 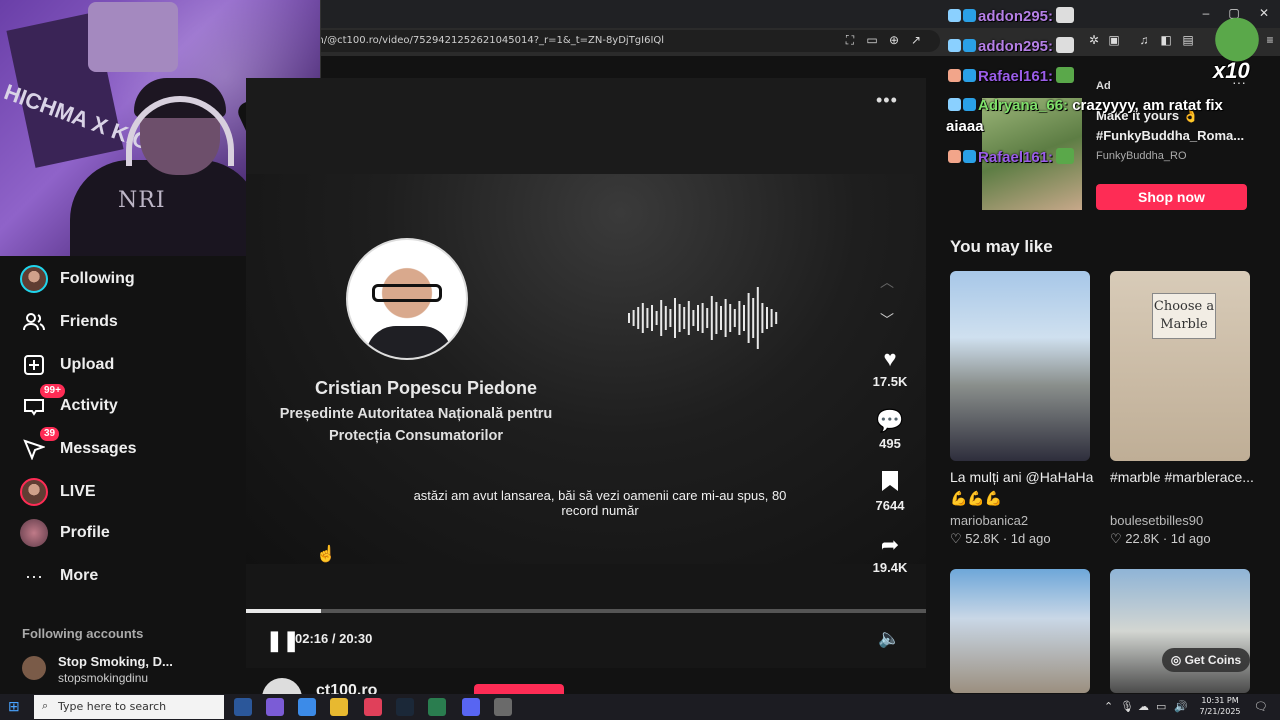 What do you see at coordinates (889, 638) in the screenshot?
I see `volume-icon: 🔈` at bounding box center [889, 638].